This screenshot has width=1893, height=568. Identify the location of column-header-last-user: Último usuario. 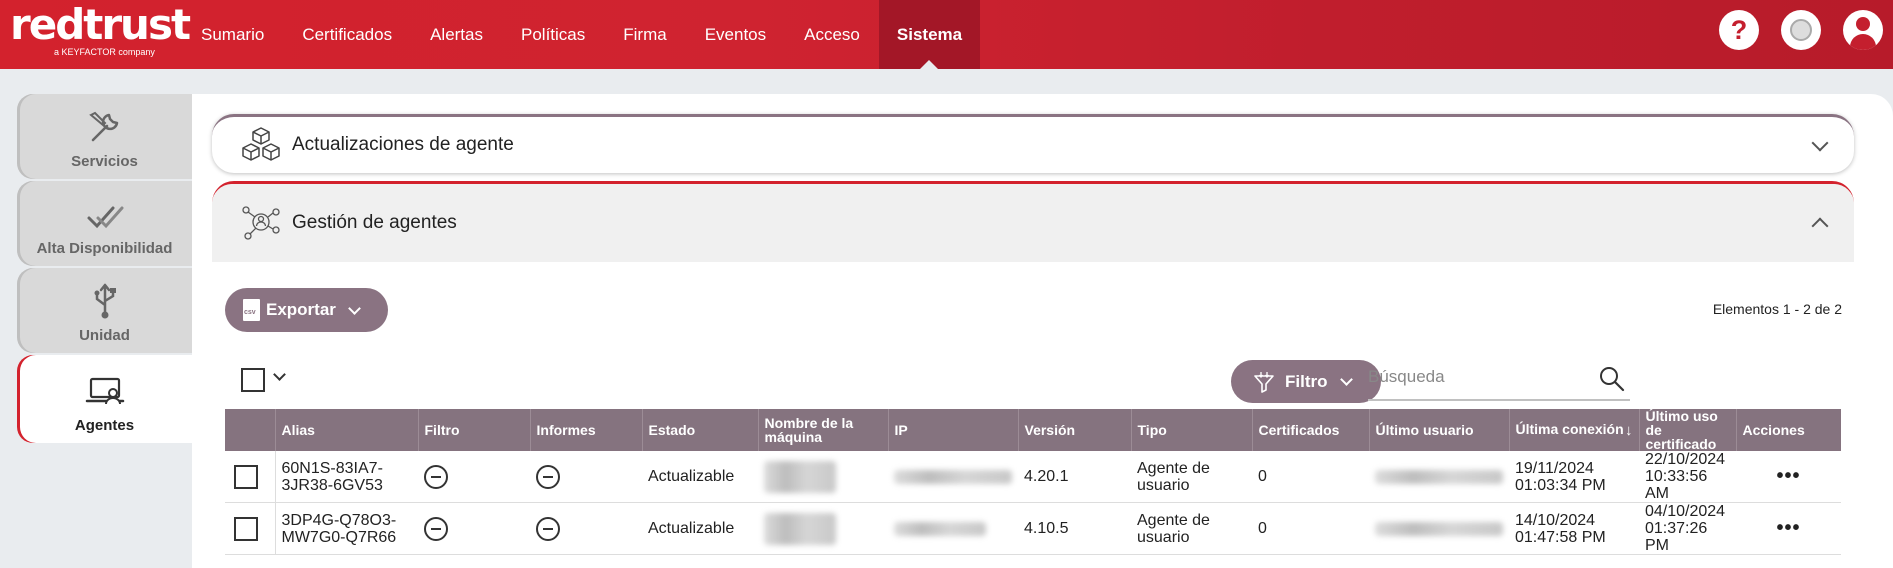
(1439, 430).